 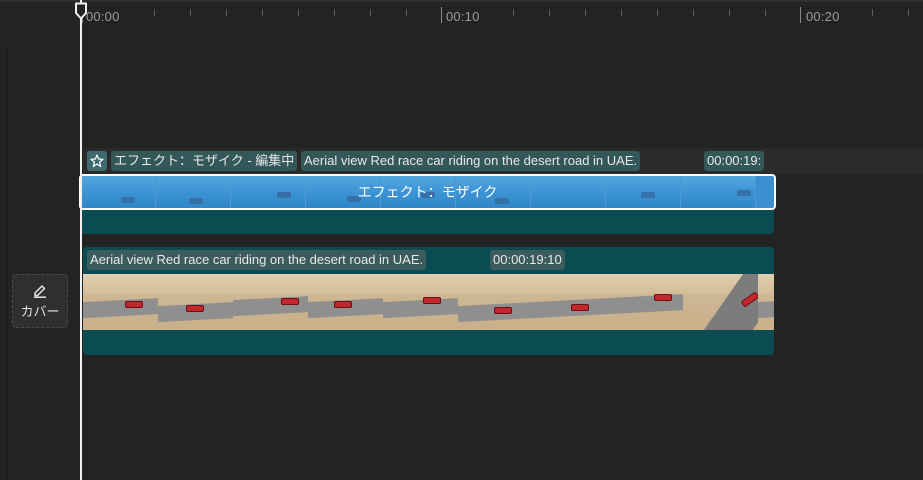 I want to click on playhead-line, so click(x=81, y=240).